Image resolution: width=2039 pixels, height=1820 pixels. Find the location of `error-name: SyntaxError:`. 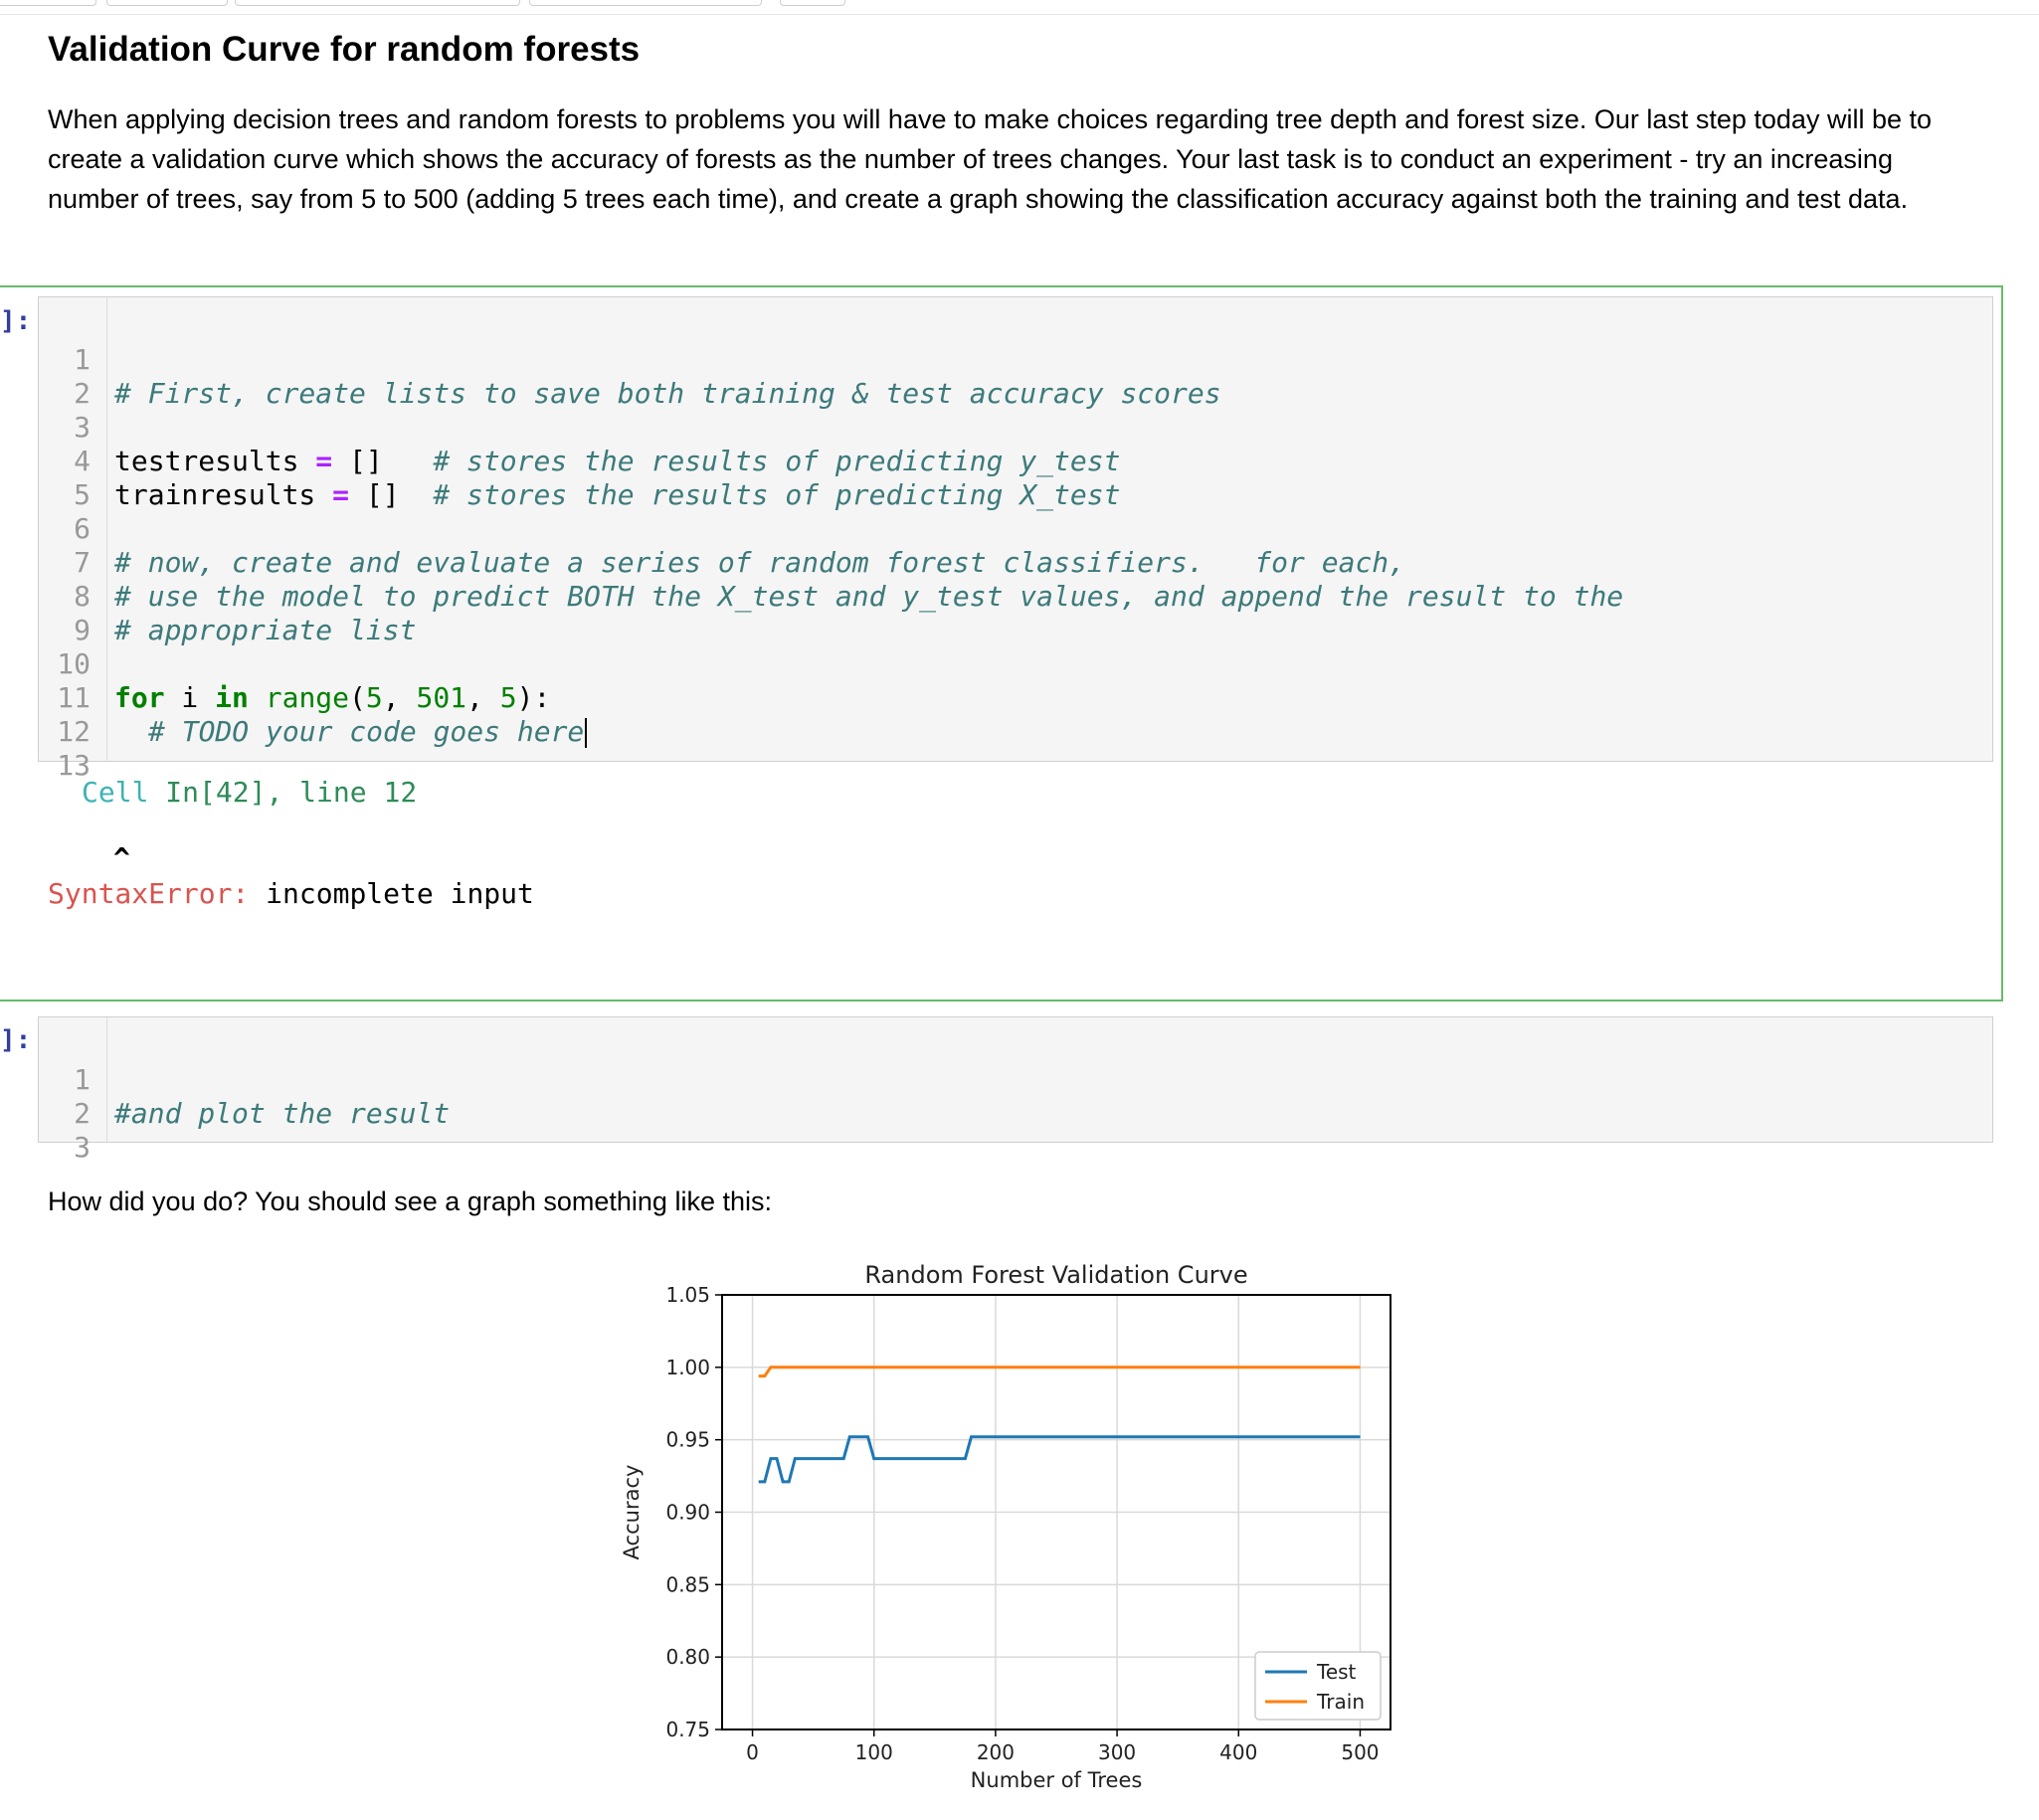

error-name: SyntaxError: is located at coordinates (149, 893).